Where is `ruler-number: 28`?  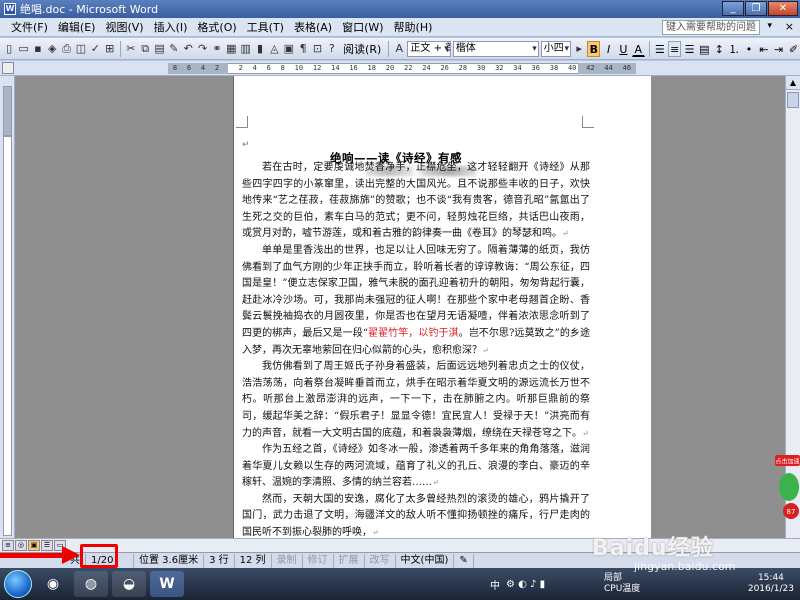 ruler-number: 28 is located at coordinates (463, 68).